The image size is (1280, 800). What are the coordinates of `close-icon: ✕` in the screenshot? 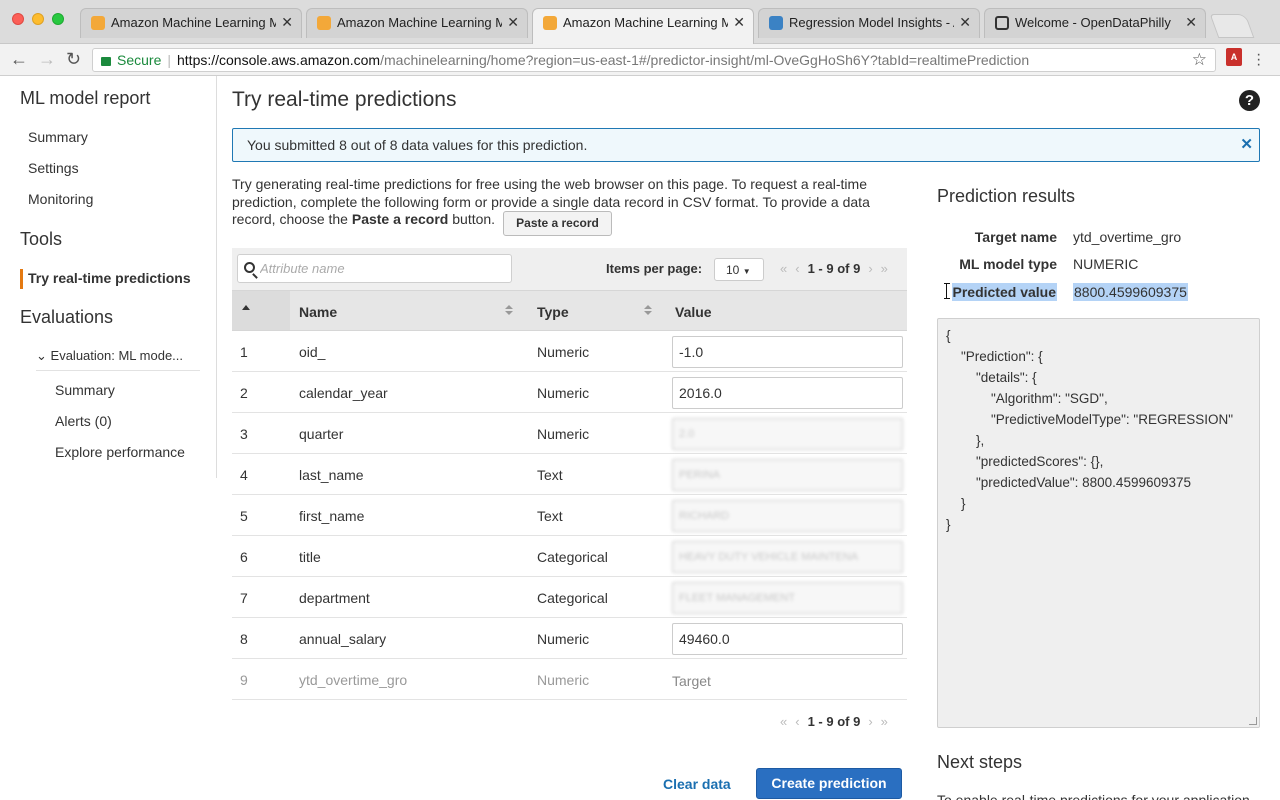 It's located at (1246, 144).